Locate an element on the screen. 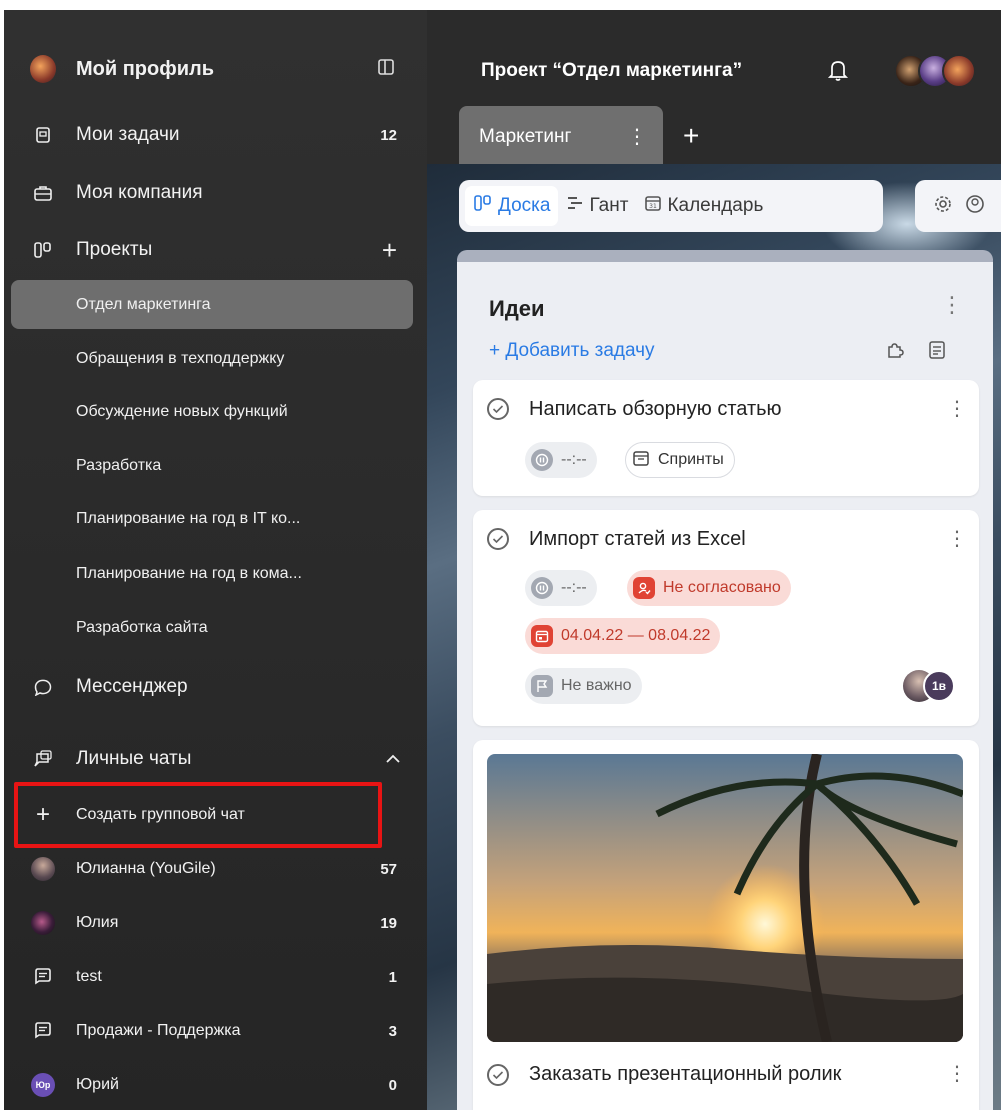 The image size is (1001, 1110). profile-label: Мой профиль is located at coordinates (145, 68).